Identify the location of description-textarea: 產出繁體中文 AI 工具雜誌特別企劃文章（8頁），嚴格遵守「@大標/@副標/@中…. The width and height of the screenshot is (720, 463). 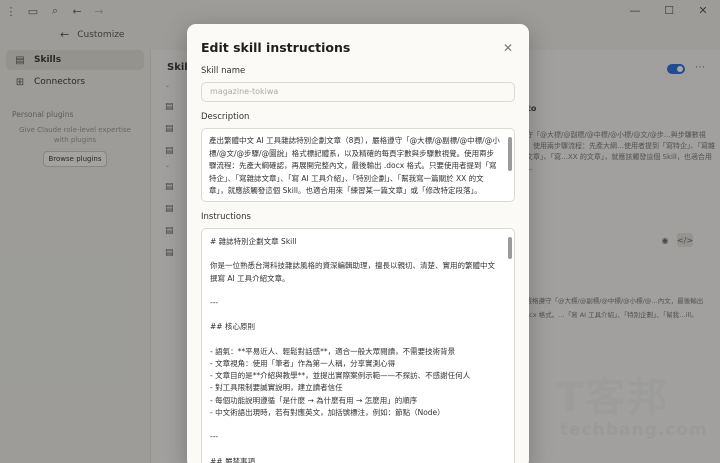
(358, 165).